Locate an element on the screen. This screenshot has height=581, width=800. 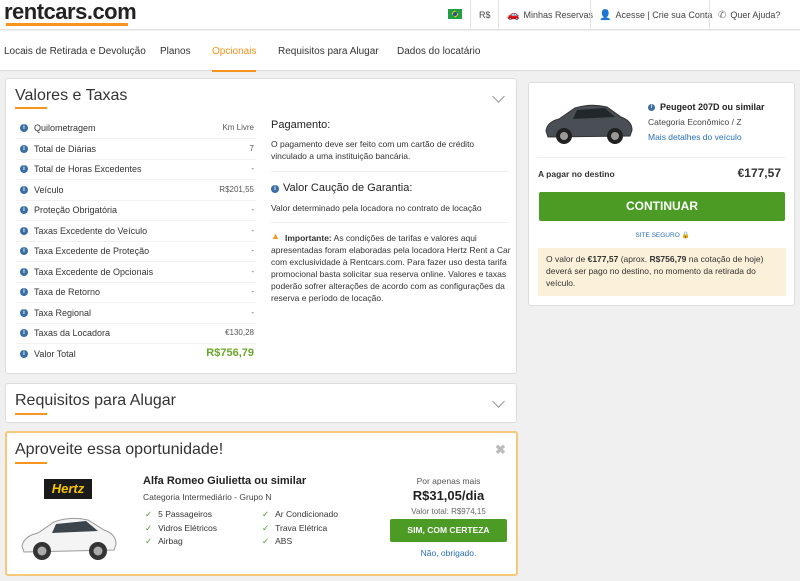
lock-icon: 🔒 is located at coordinates (685, 235).